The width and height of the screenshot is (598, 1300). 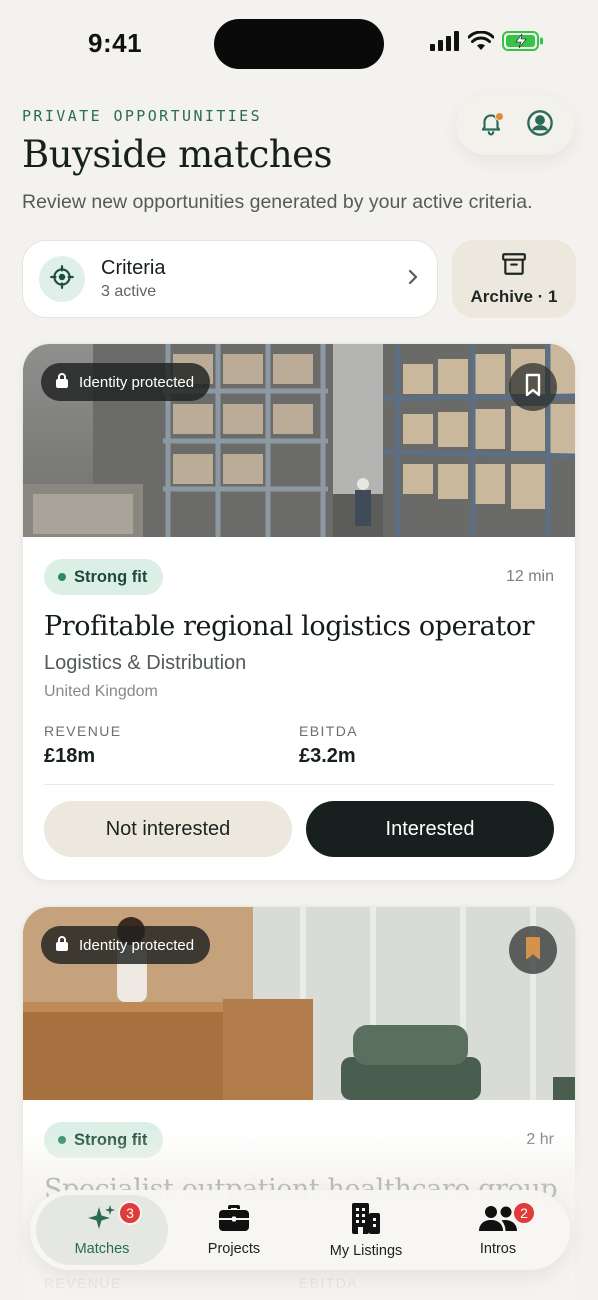 I want to click on status-bar: 9:41, so click(x=299, y=44).